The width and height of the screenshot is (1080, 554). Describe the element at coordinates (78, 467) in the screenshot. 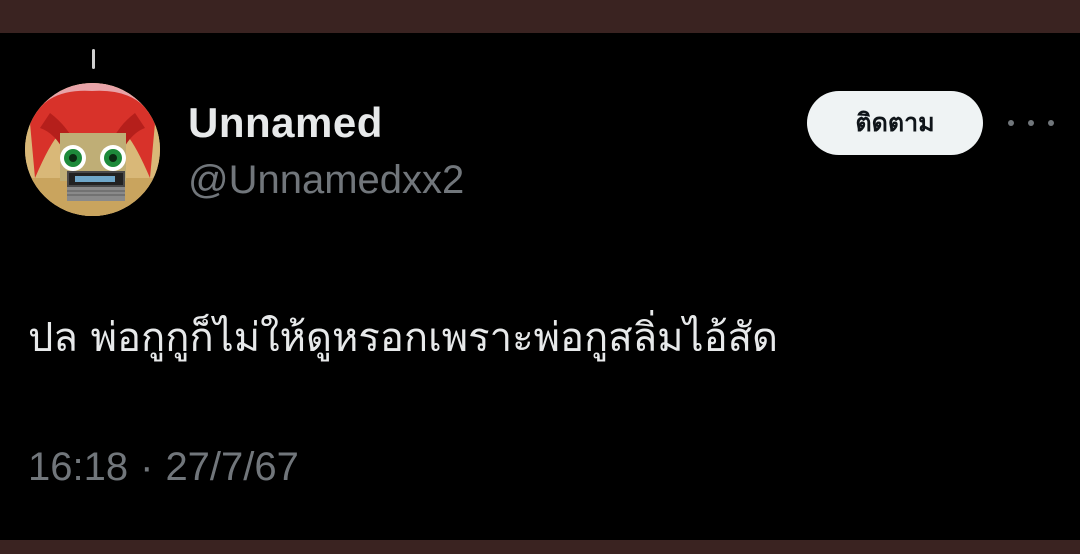

I see `tweet-time: 16:18` at that location.